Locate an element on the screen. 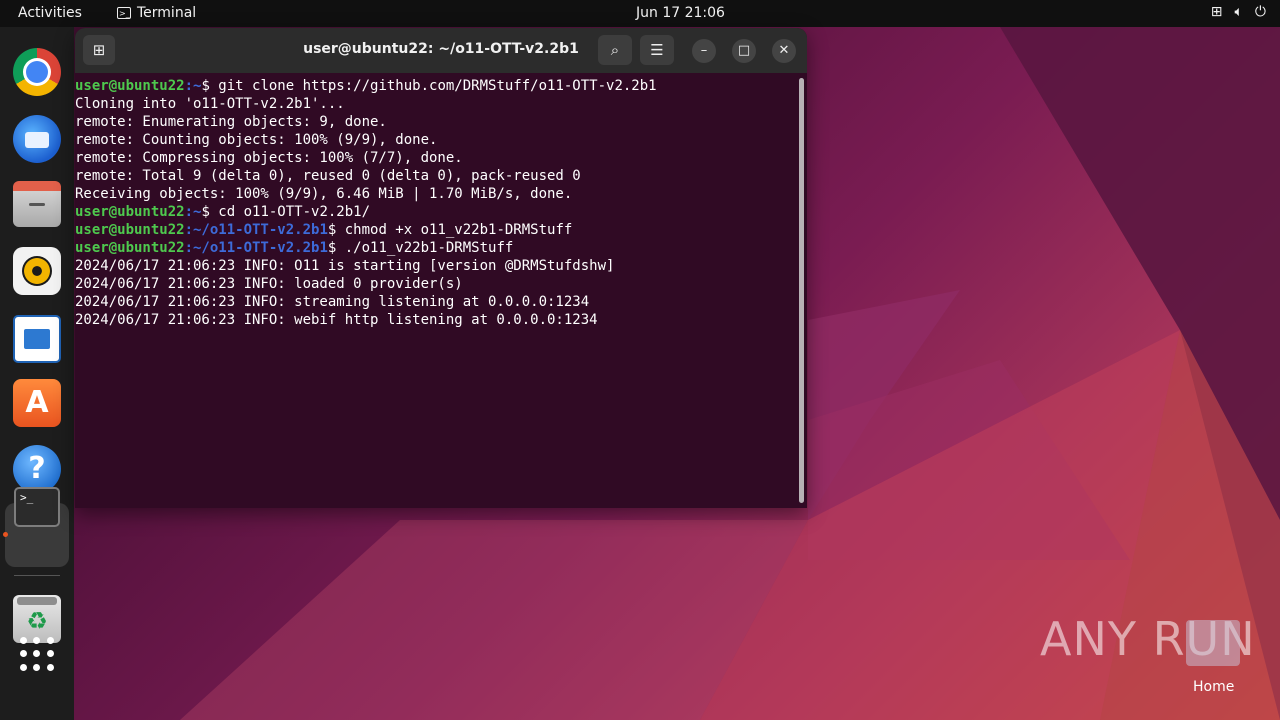 The width and height of the screenshot is (1280, 720). system-tray: ⊞ 🔈︎ ⏻ is located at coordinates (1238, 12).